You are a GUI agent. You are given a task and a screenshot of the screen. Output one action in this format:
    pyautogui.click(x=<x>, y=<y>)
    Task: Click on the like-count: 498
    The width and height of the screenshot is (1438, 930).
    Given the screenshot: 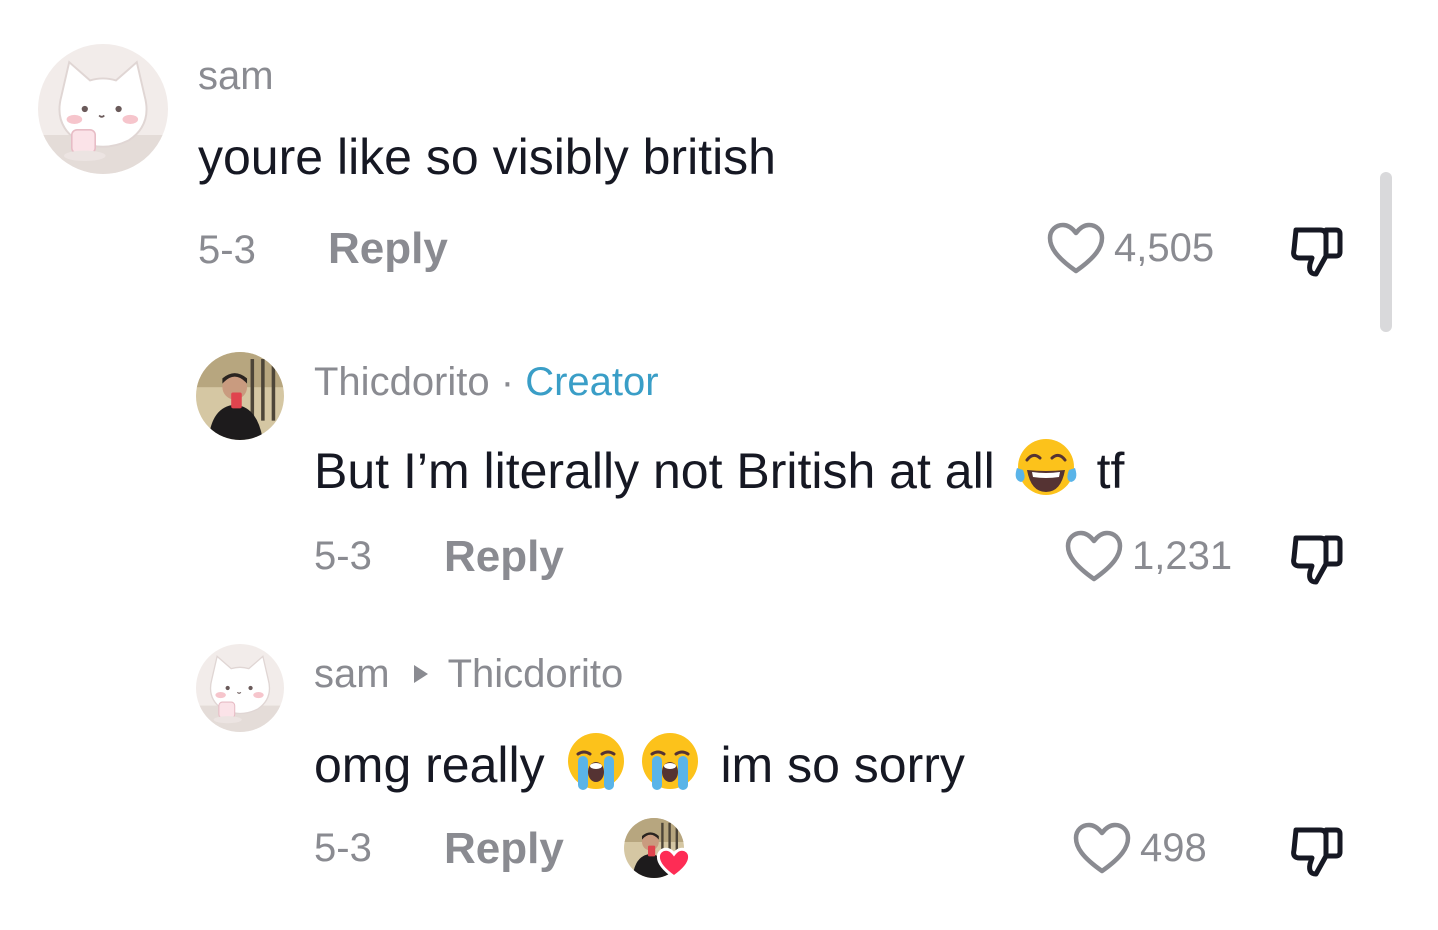 What is the action you would take?
    pyautogui.click(x=1173, y=847)
    